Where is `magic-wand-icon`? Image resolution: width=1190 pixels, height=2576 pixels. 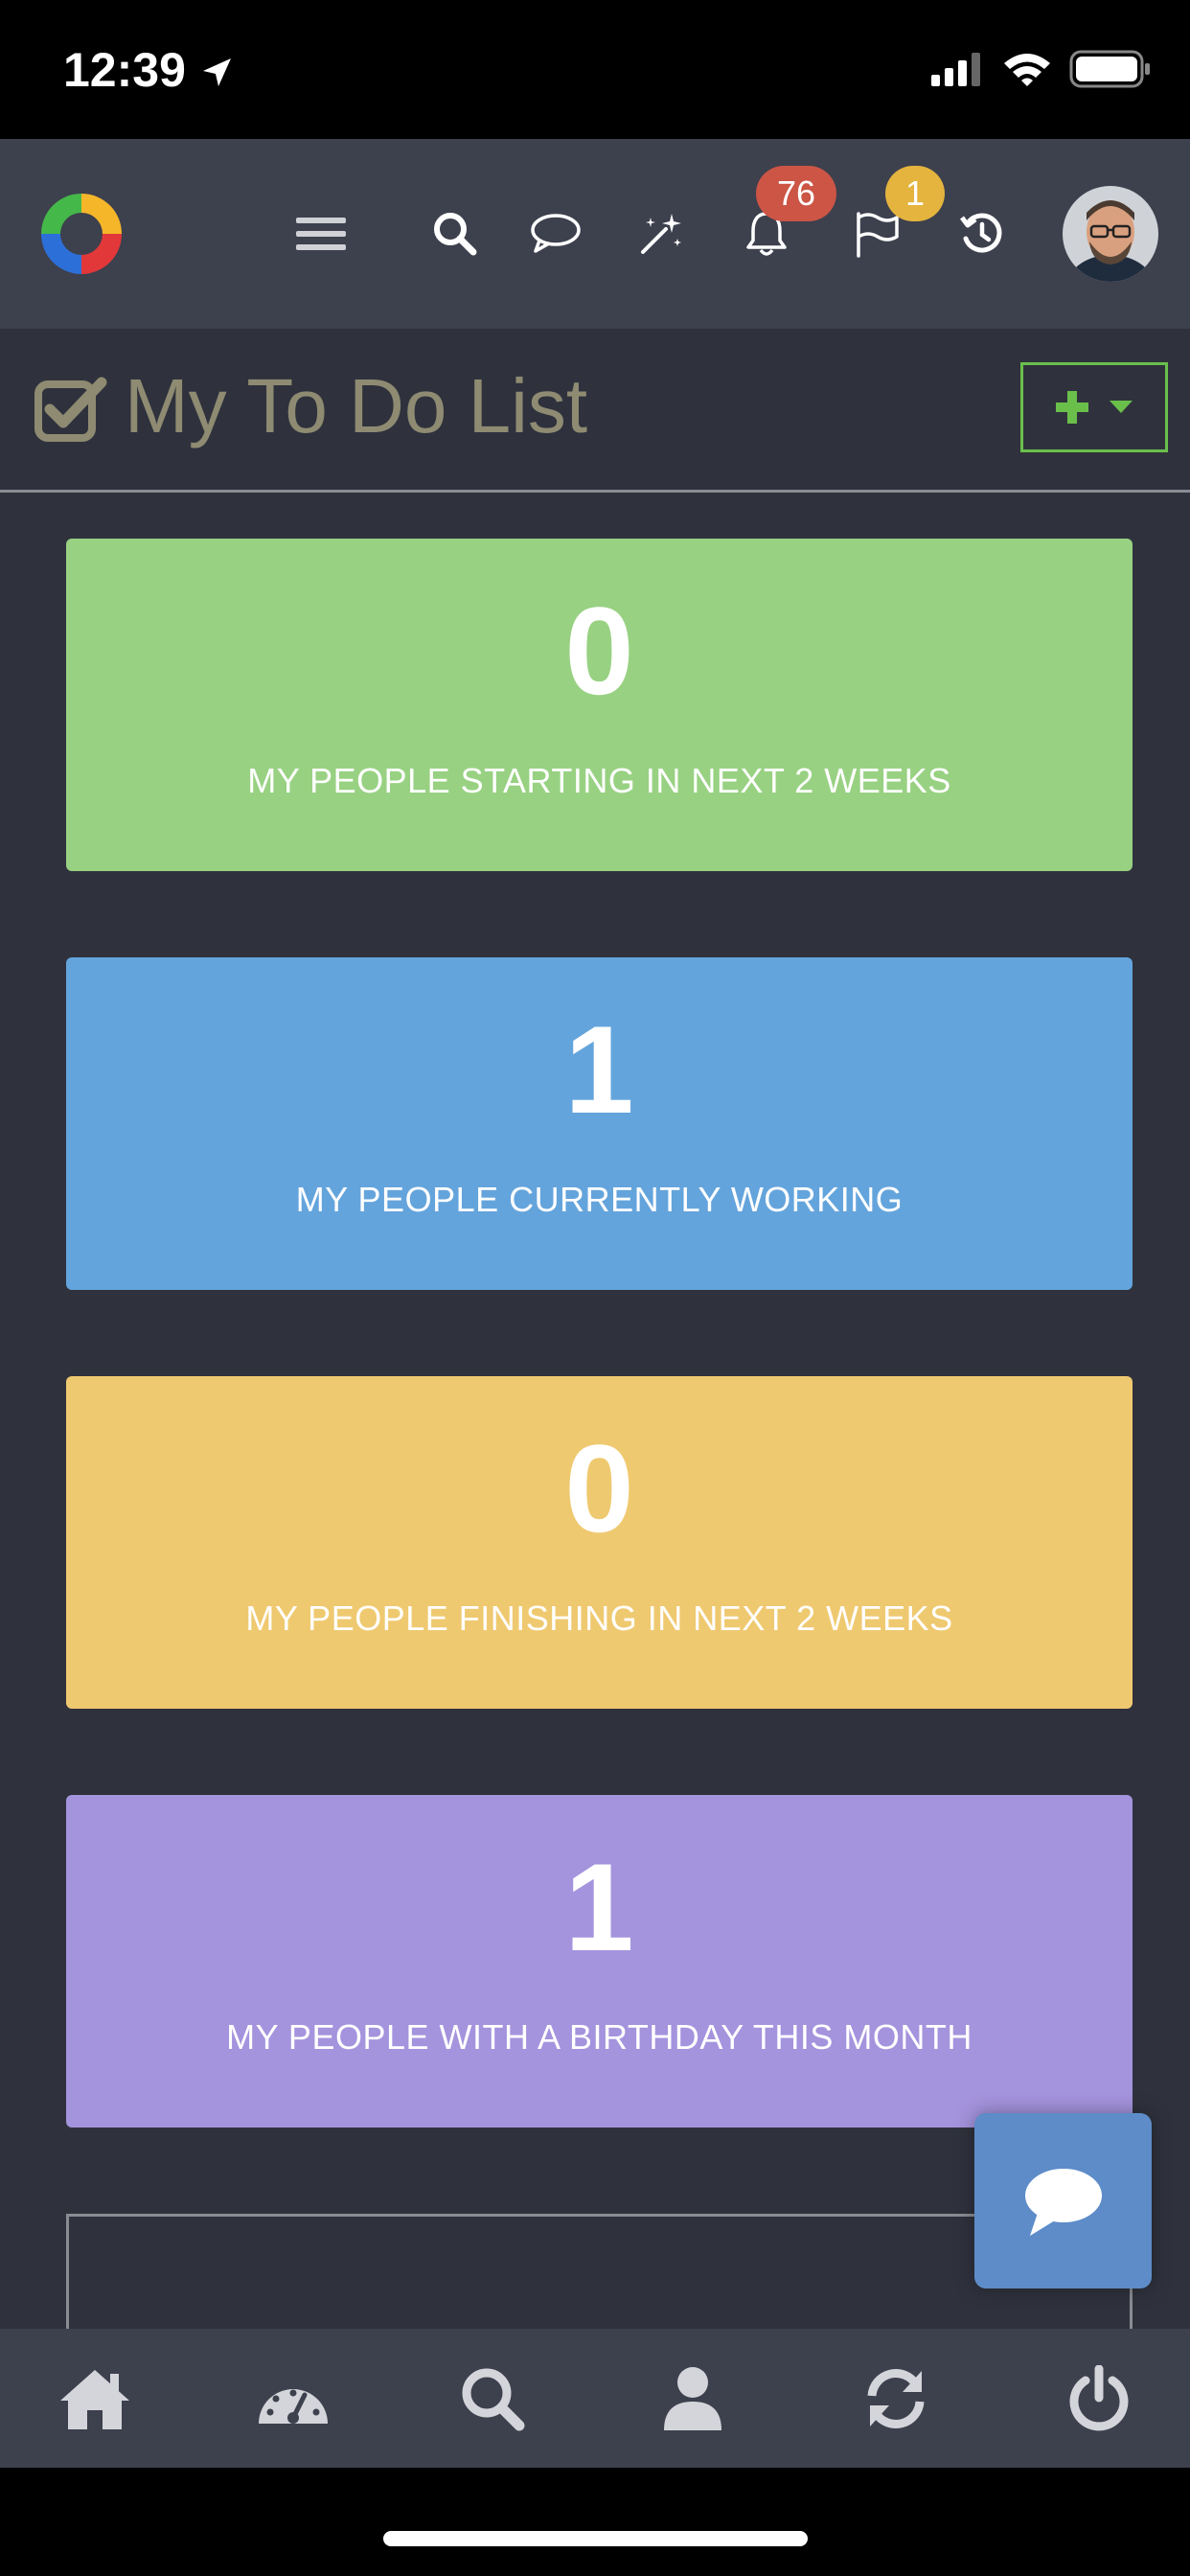
magic-wand-icon is located at coordinates (662, 234).